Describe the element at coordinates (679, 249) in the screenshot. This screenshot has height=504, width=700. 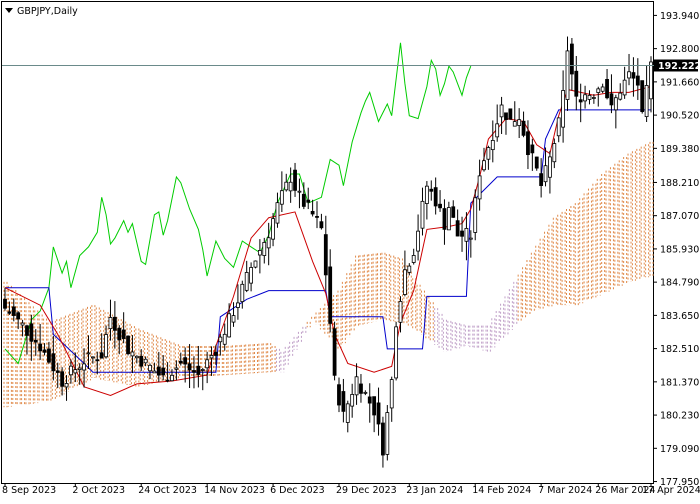
I see `price-tick-label: 185.930` at that location.